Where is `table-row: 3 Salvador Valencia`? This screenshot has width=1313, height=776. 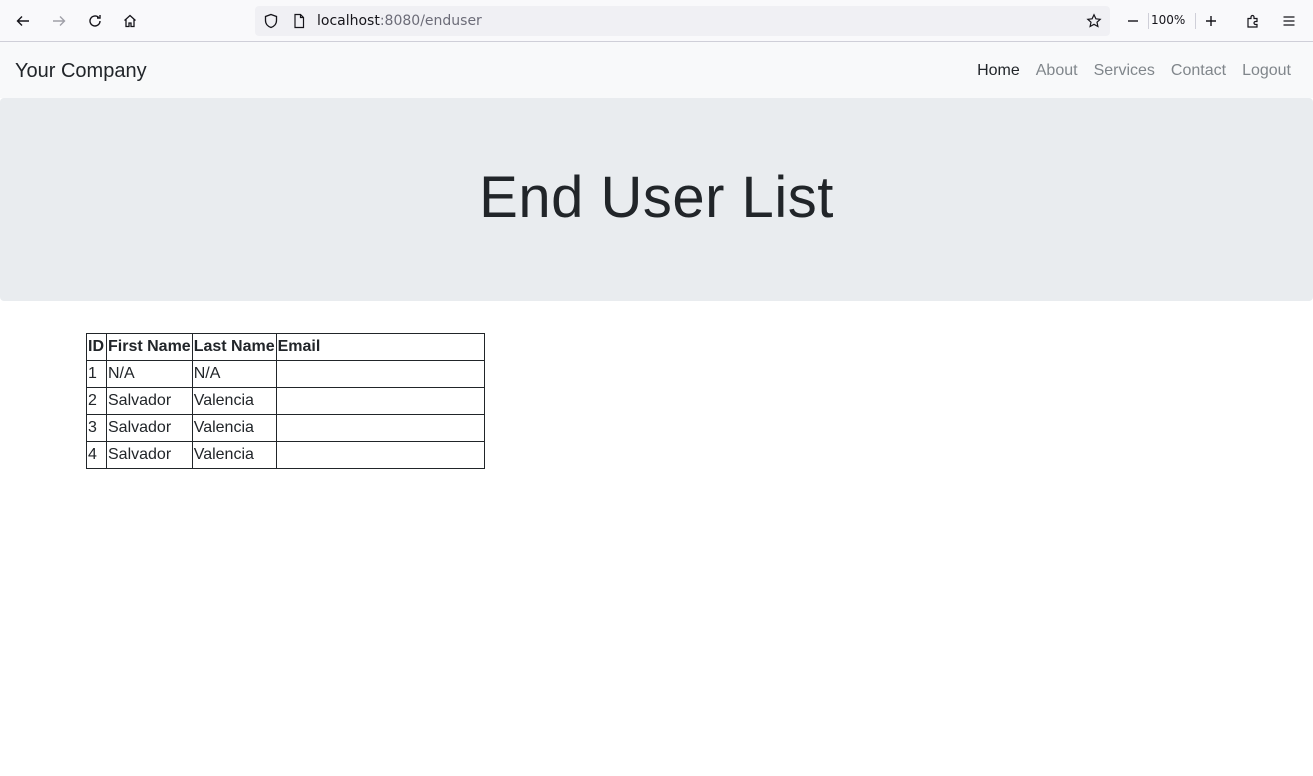 table-row: 3 Salvador Valencia is located at coordinates (285, 428).